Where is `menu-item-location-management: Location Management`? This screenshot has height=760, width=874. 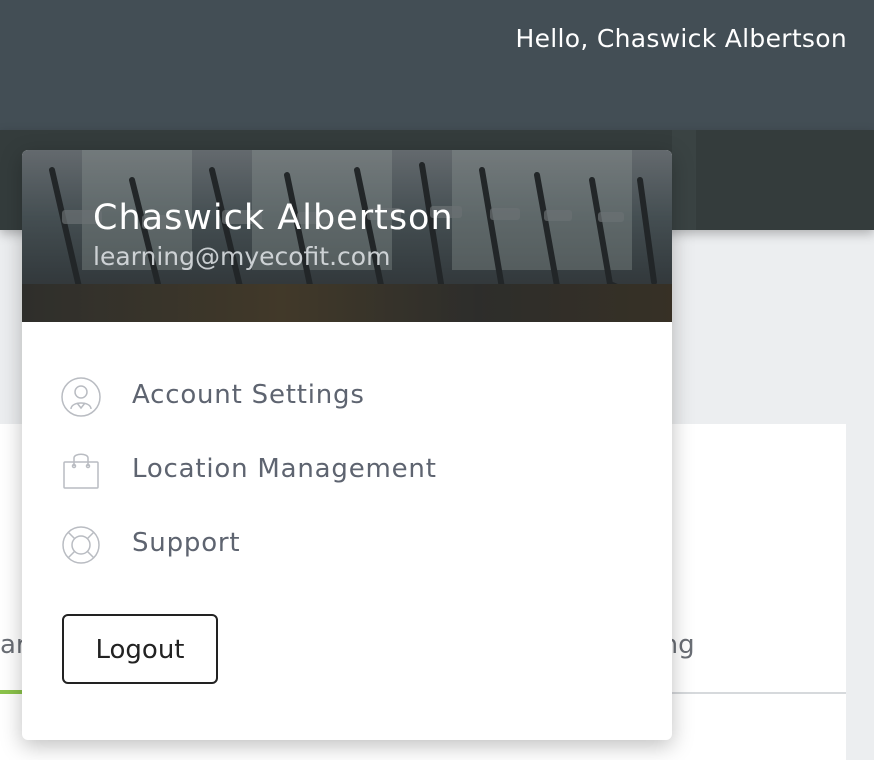
menu-item-location-management: Location Management is located at coordinates (347, 470).